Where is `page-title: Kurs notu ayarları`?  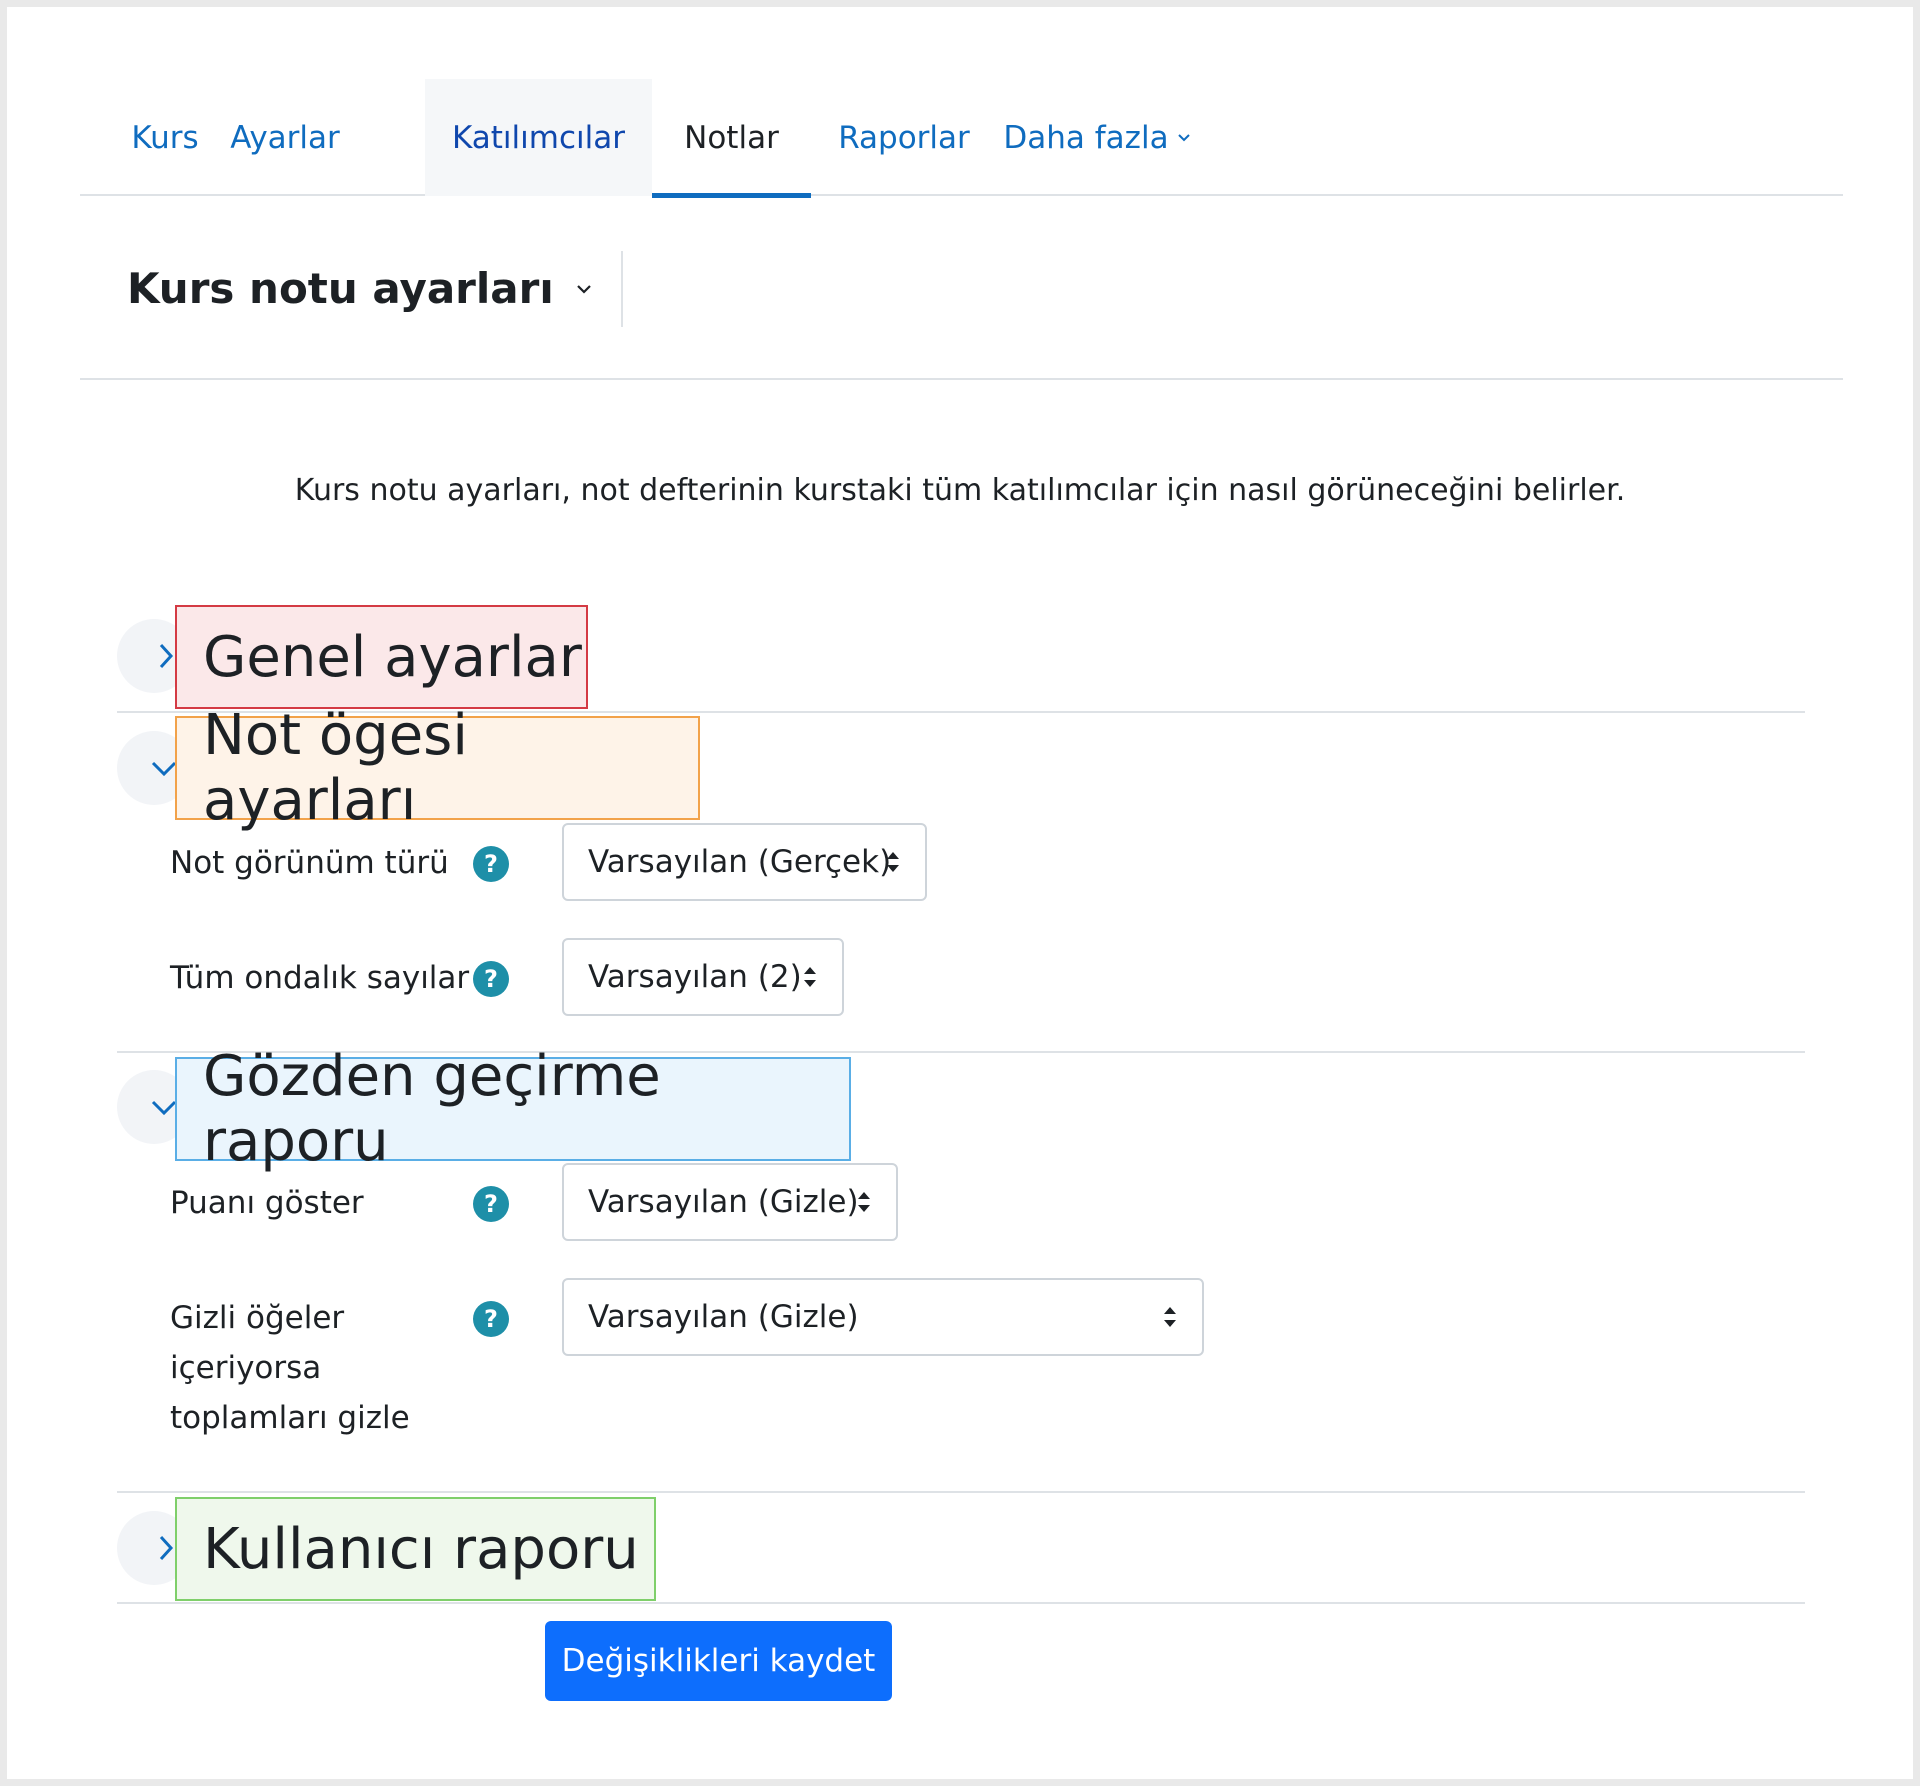
page-title: Kurs notu ayarları is located at coordinates (340, 288).